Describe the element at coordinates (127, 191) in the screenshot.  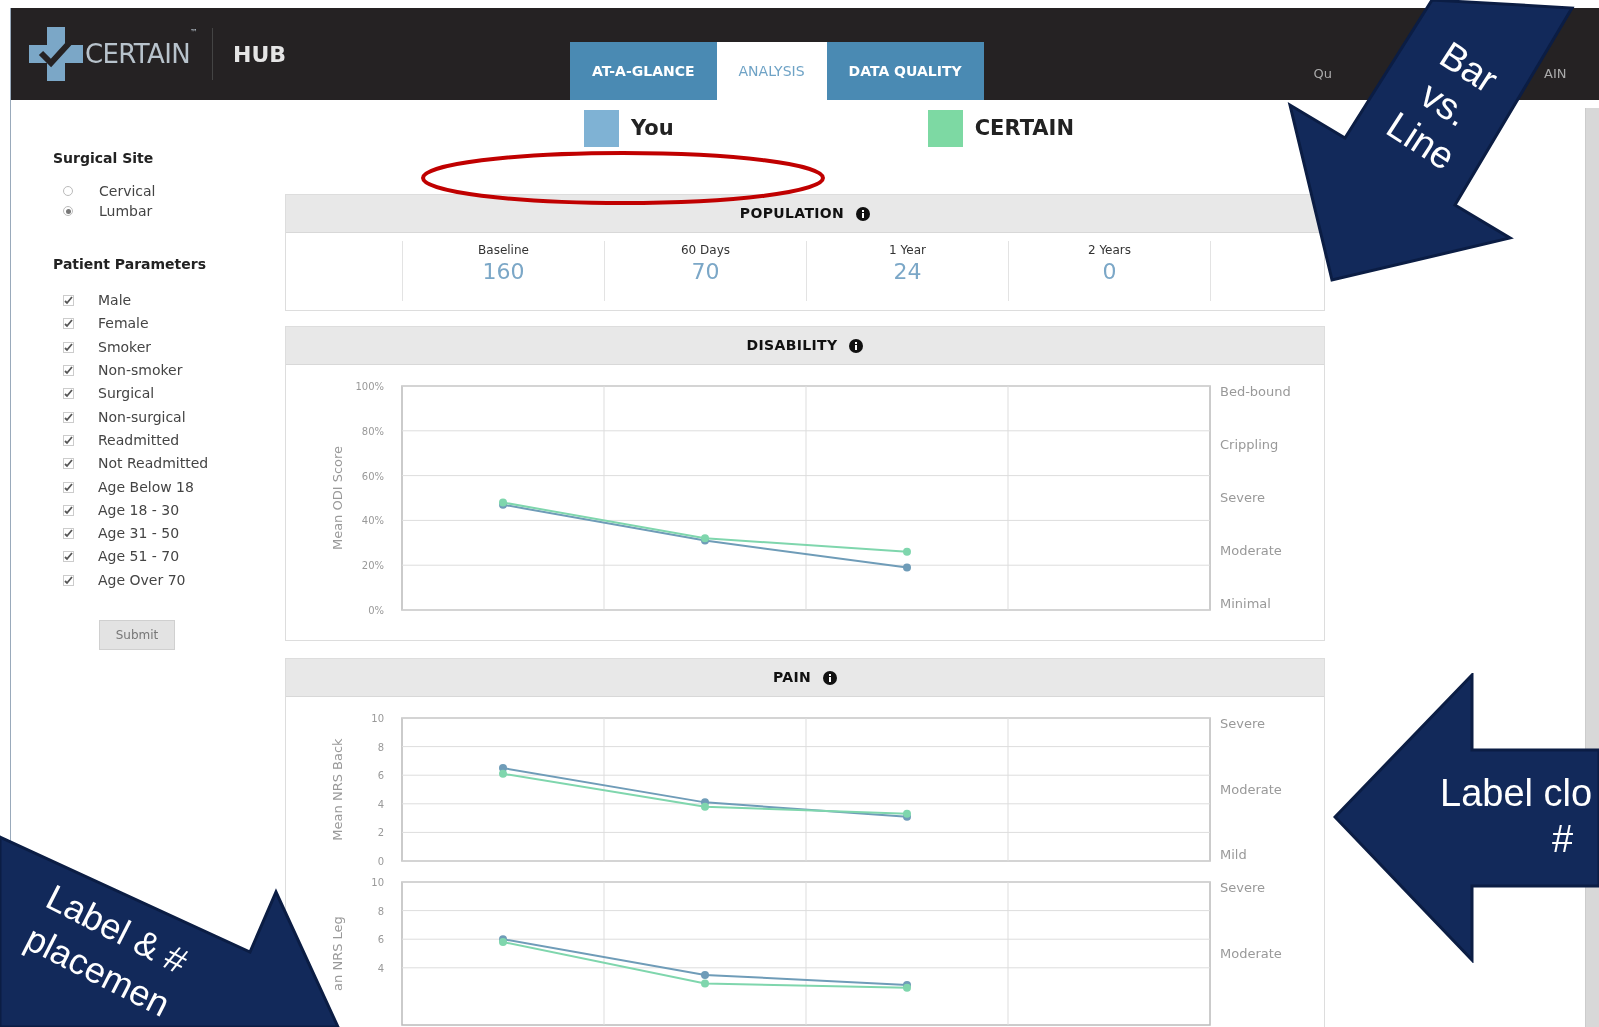
I see `radio-label: Cervical` at that location.